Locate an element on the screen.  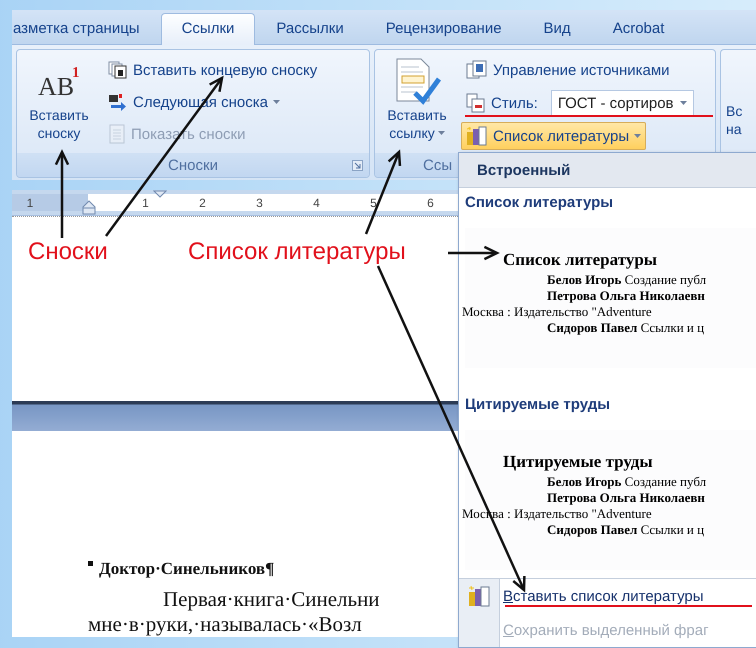
ruler-number: 6 is located at coordinates (430, 203).